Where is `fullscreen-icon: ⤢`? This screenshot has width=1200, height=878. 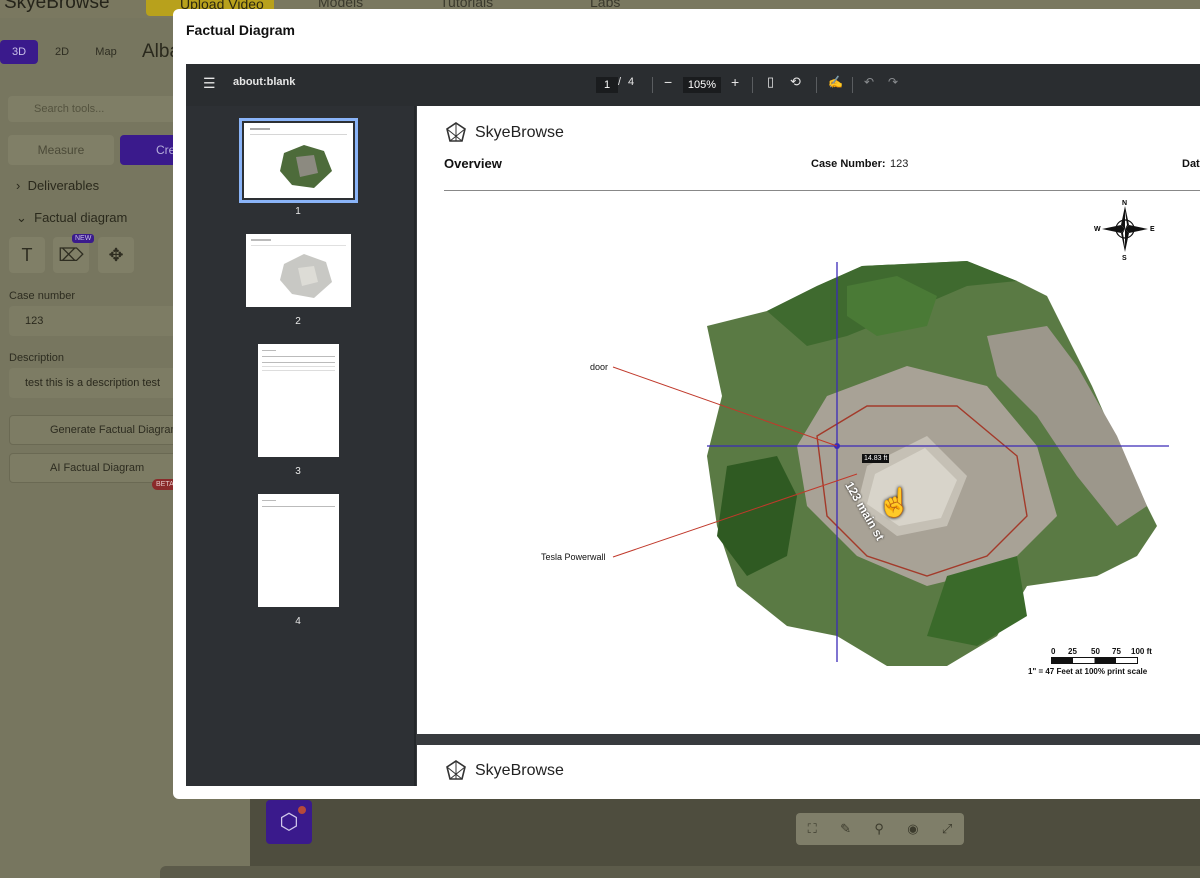 fullscreen-icon: ⤢ is located at coordinates (947, 829).